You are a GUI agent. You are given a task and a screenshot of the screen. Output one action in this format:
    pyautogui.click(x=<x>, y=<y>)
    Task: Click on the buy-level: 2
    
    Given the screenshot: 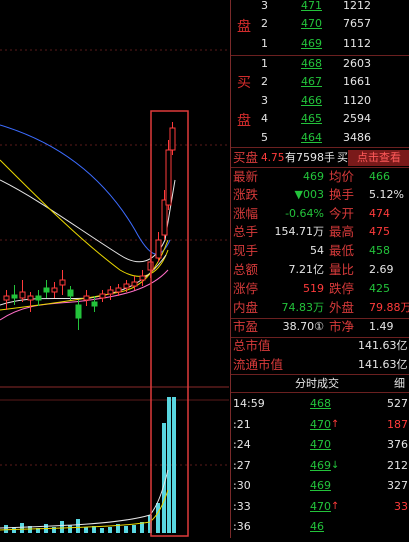 What is the action you would take?
    pyautogui.click(x=264, y=81)
    